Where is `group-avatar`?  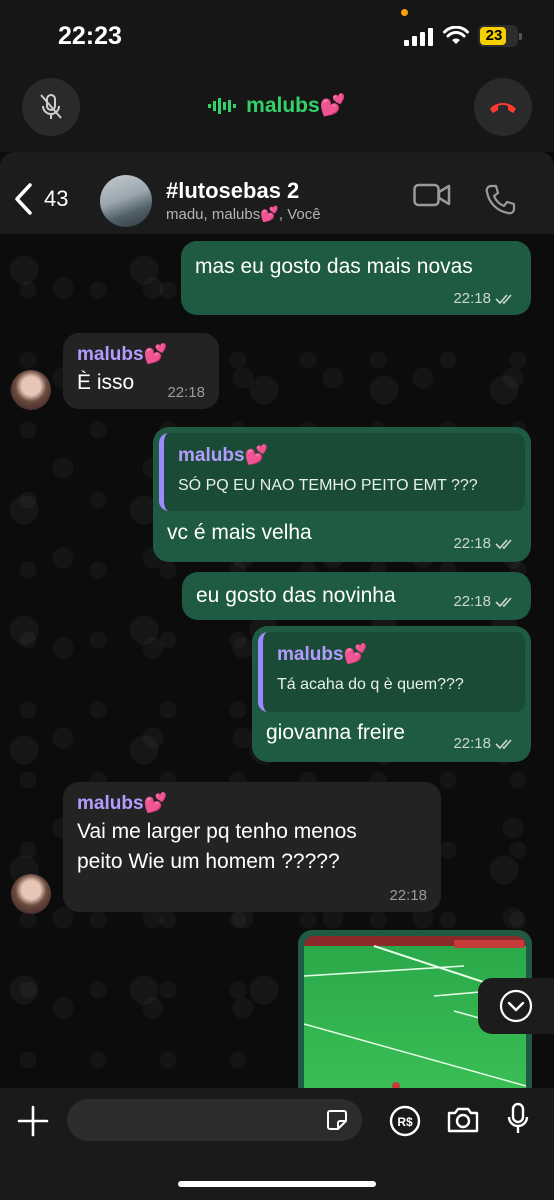
group-avatar is located at coordinates (126, 201).